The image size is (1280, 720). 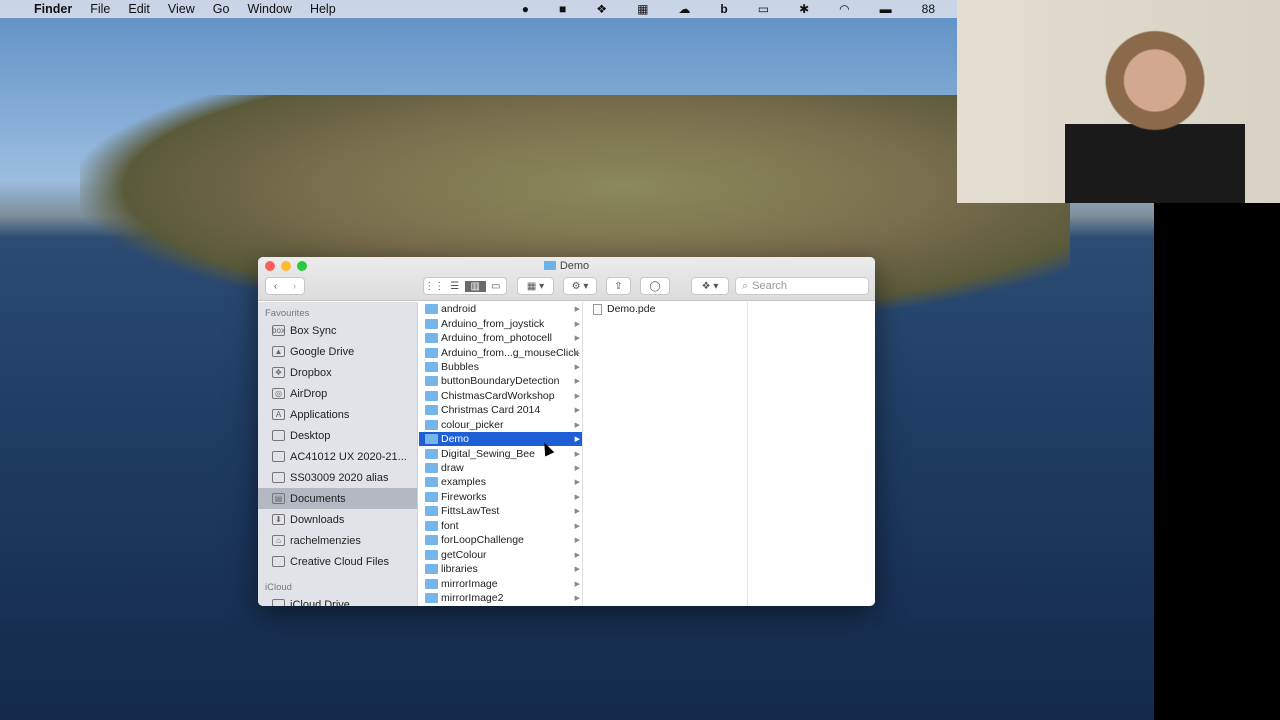 I want to click on folder-item: Arduino_from...g_mouseClick ▶, so click(x=500, y=352).